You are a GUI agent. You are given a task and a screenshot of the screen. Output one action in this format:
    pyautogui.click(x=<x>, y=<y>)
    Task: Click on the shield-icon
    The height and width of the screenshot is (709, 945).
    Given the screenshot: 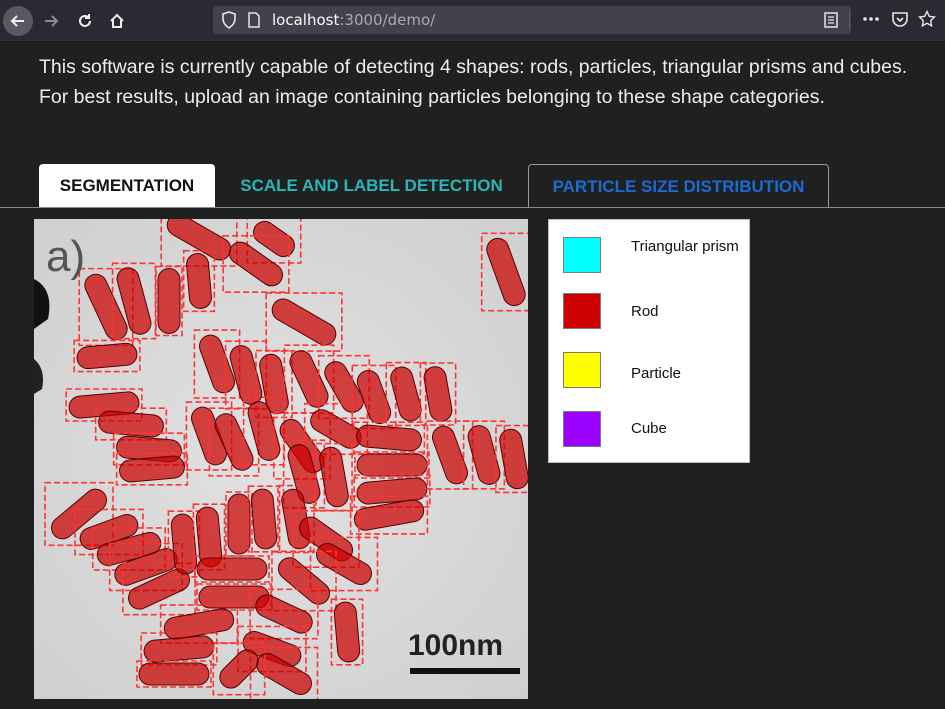 What is the action you would take?
    pyautogui.click(x=229, y=22)
    